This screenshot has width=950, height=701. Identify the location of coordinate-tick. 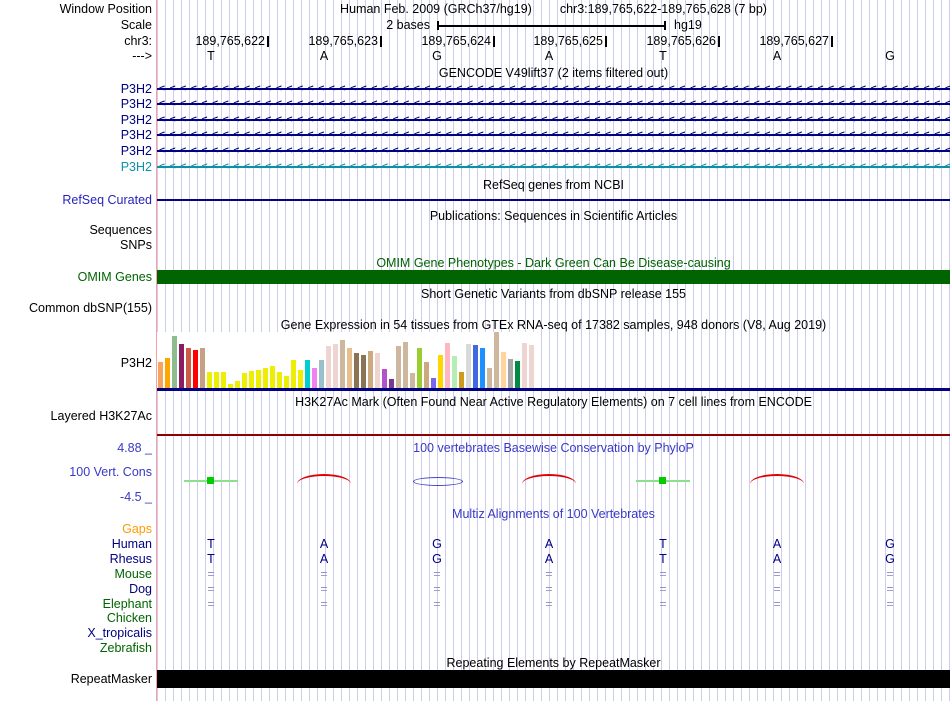
(381, 41).